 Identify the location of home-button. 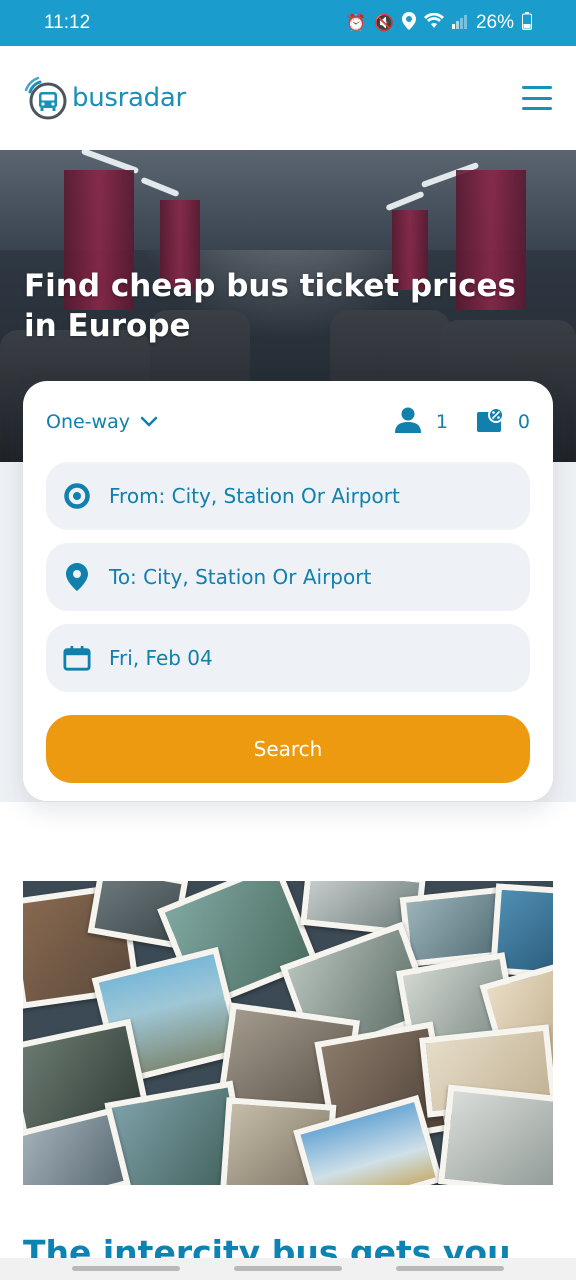
(288, 1268).